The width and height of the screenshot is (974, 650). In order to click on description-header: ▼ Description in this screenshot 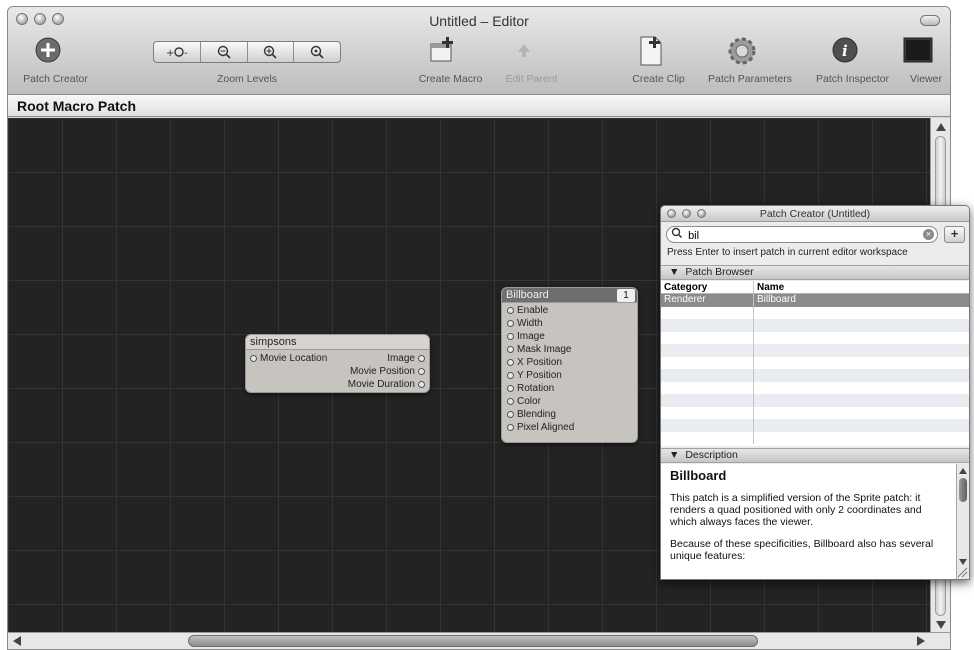, I will do `click(815, 455)`.